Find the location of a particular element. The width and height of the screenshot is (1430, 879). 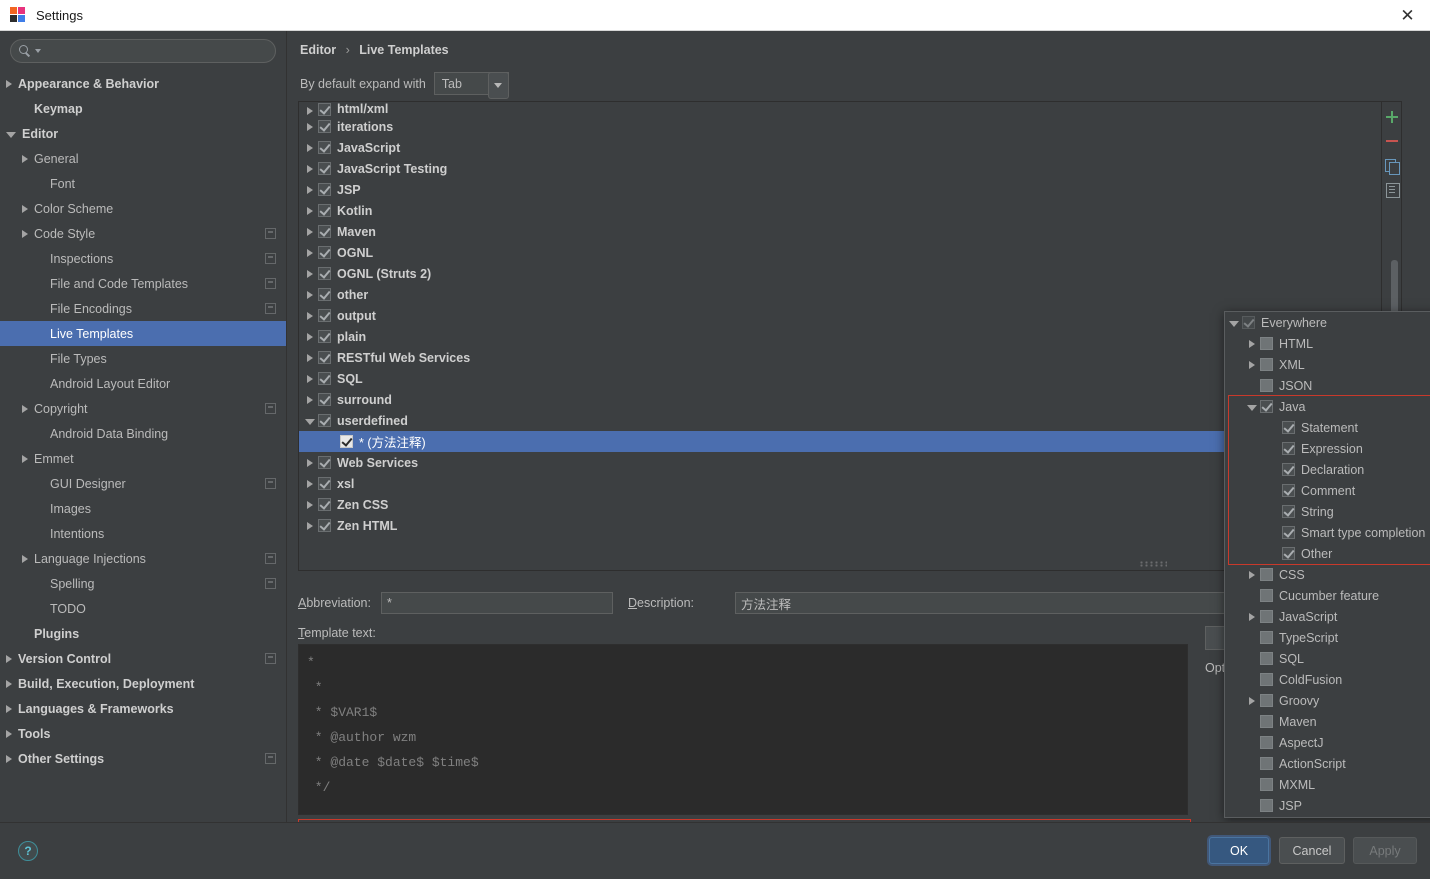

sidebar-item-file-types: File Types is located at coordinates (143, 358).